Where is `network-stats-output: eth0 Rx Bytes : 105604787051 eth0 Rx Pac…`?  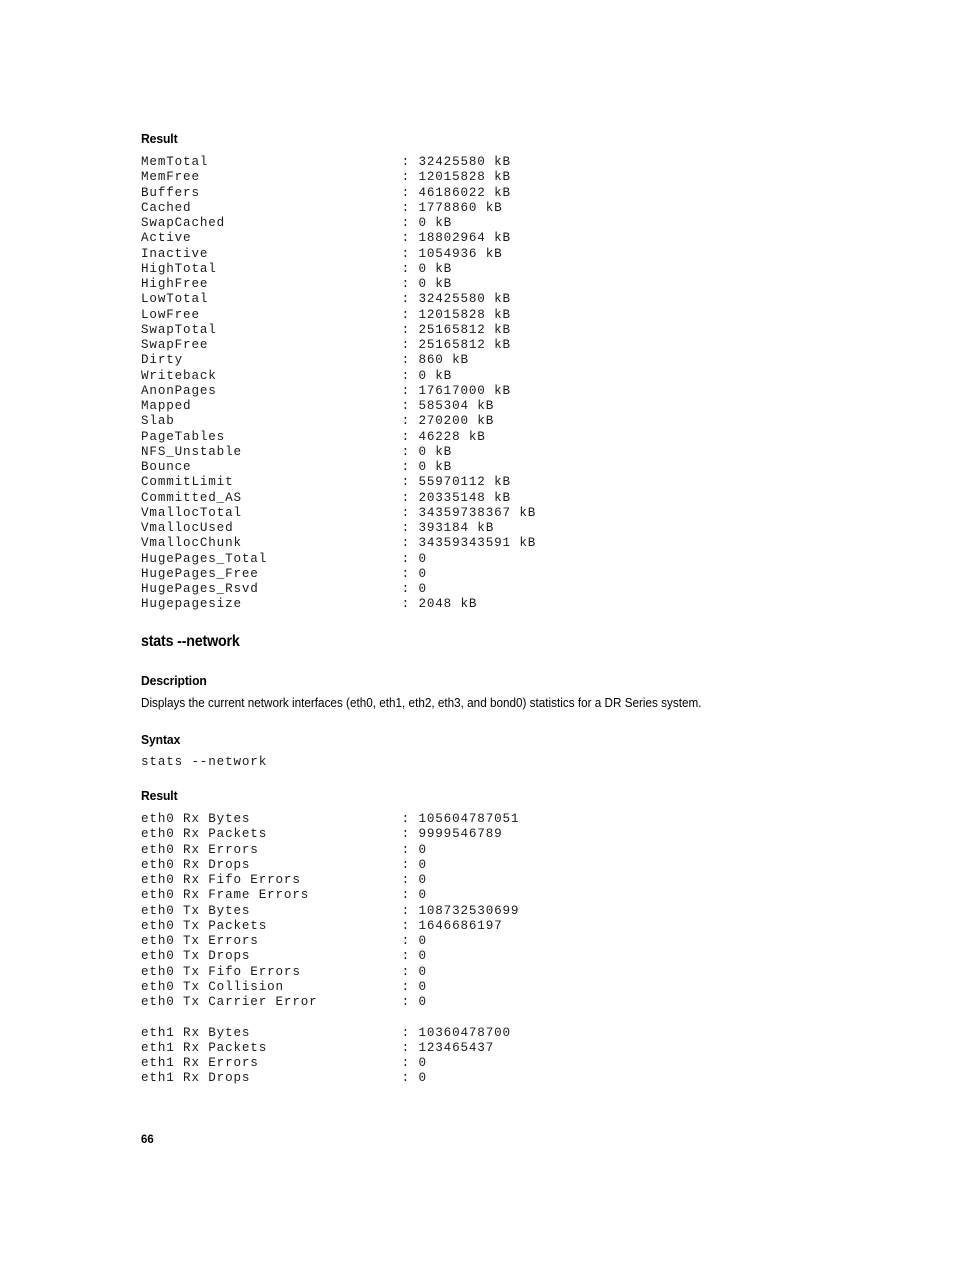 network-stats-output: eth0 Rx Bytes : 105604787051 eth0 Rx Pac… is located at coordinates (330, 949).